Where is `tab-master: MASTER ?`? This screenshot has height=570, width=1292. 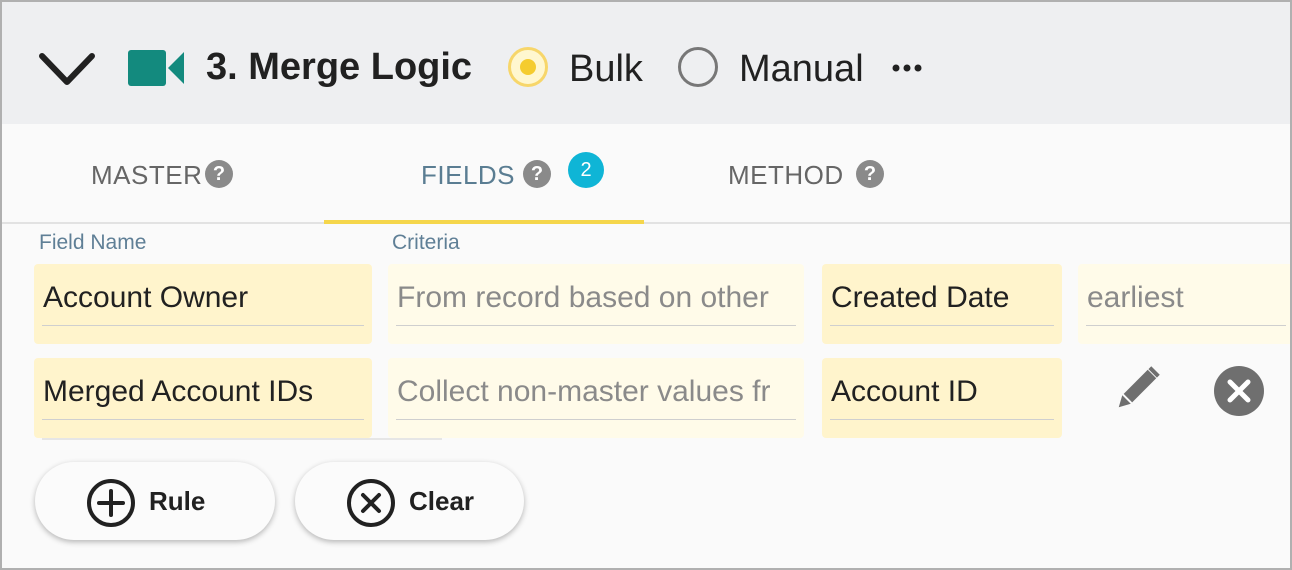 tab-master: MASTER ? is located at coordinates (162, 174).